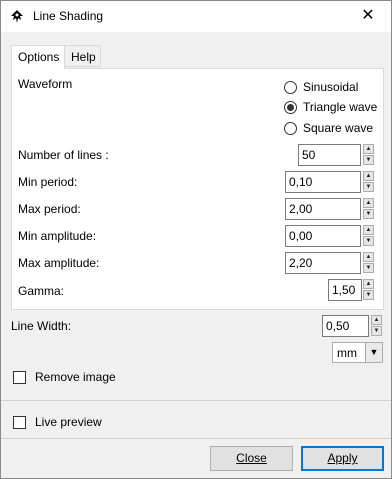 This screenshot has height=479, width=392. I want to click on number-of-lines-label: Number of lines :, so click(63, 155).